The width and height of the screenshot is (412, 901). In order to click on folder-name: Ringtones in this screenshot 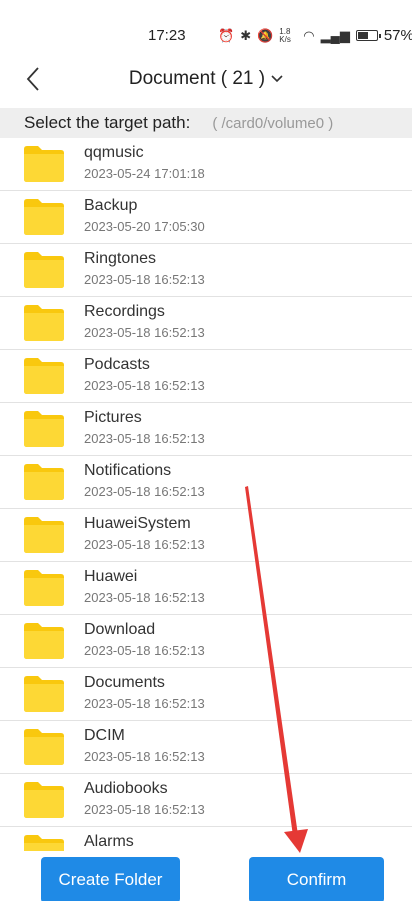, I will do `click(120, 258)`.